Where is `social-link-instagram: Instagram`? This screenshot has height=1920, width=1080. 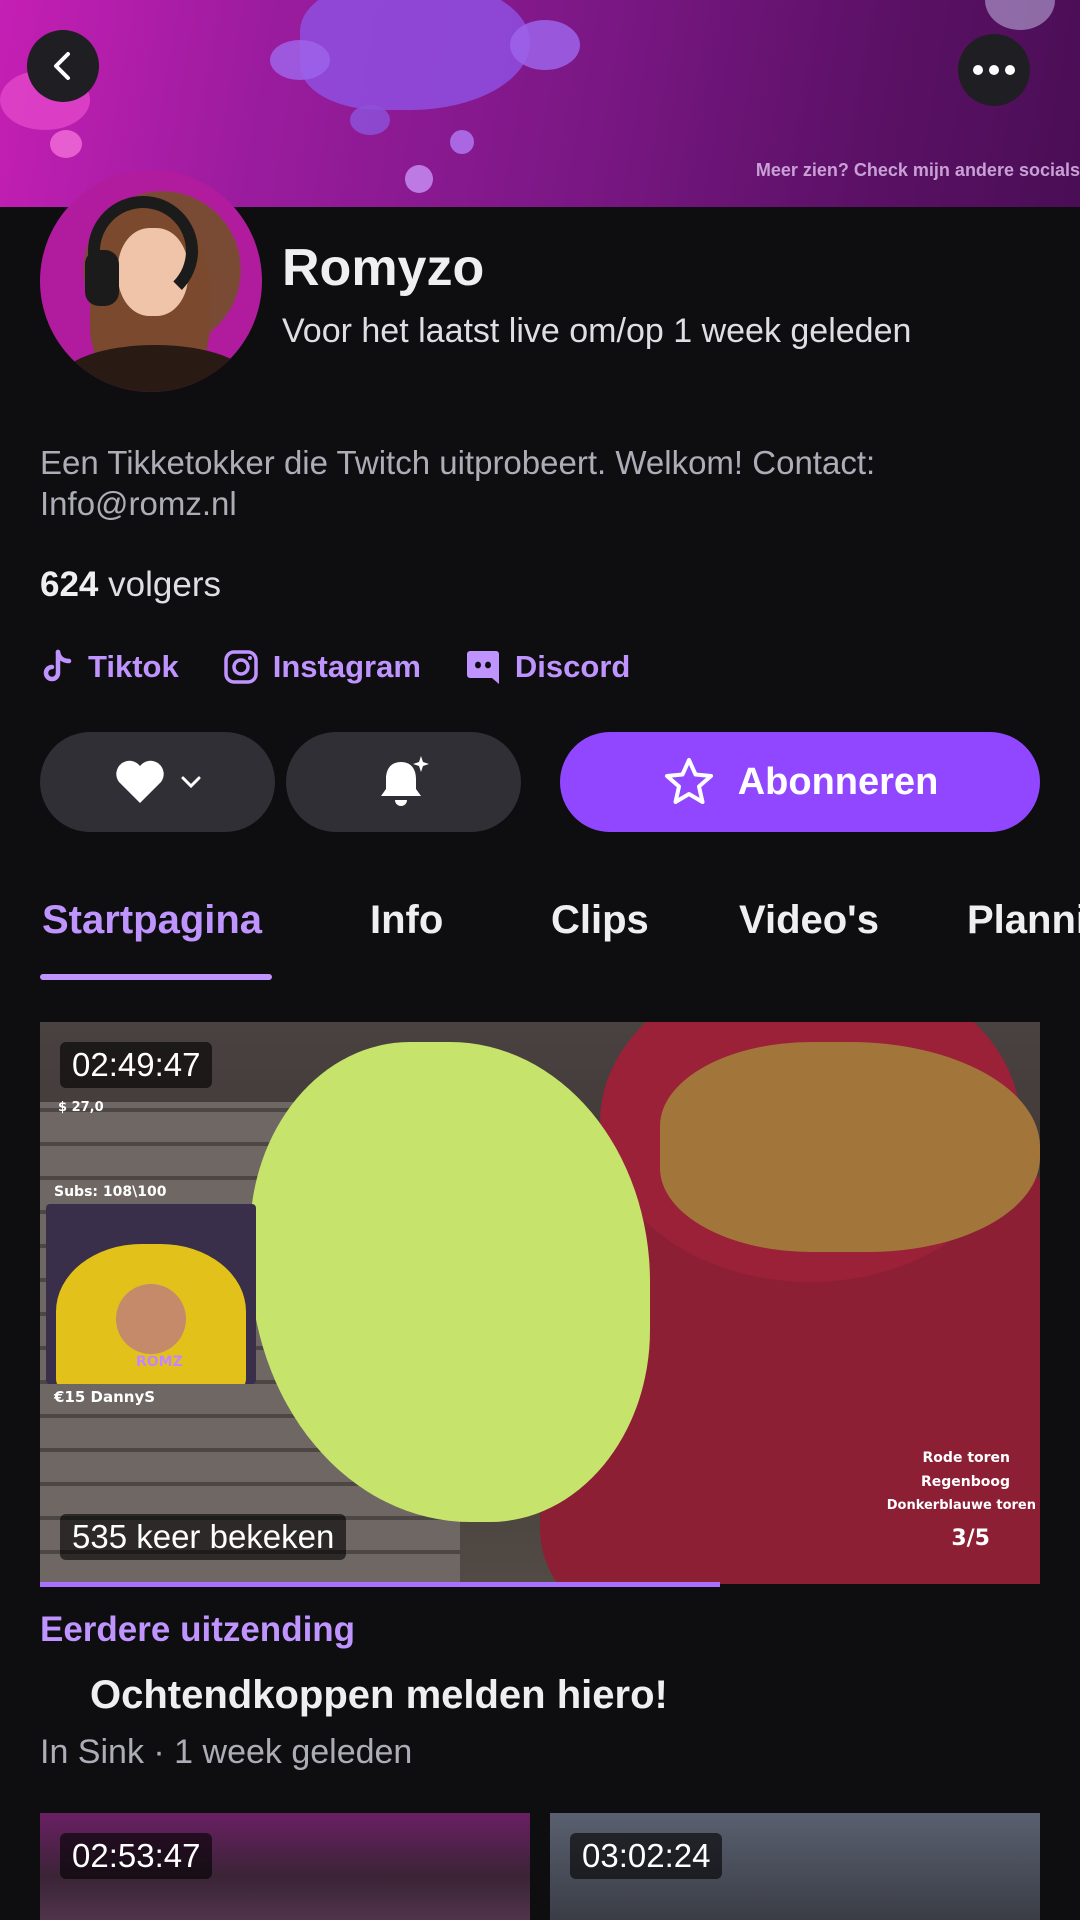 social-link-instagram: Instagram is located at coordinates (322, 667).